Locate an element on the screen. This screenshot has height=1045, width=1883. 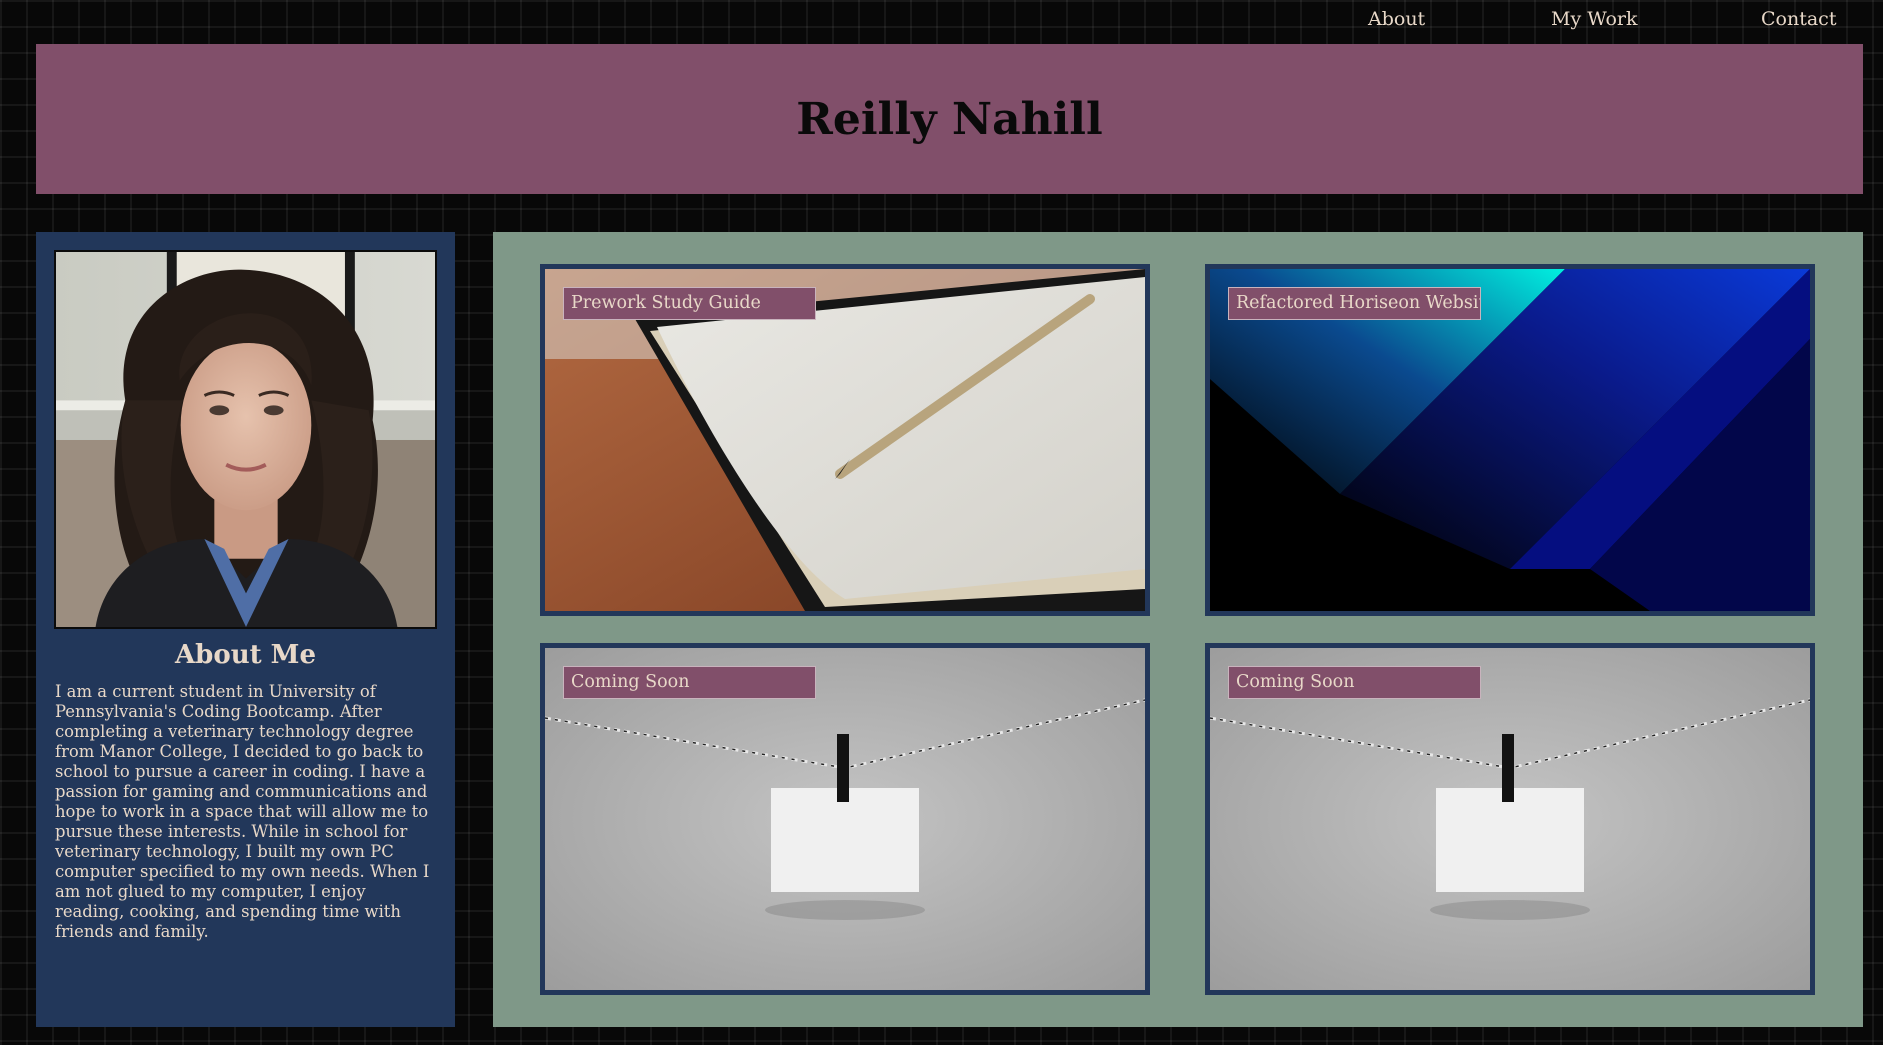
top-nav: About My Work Contact is located at coordinates (941, 20).